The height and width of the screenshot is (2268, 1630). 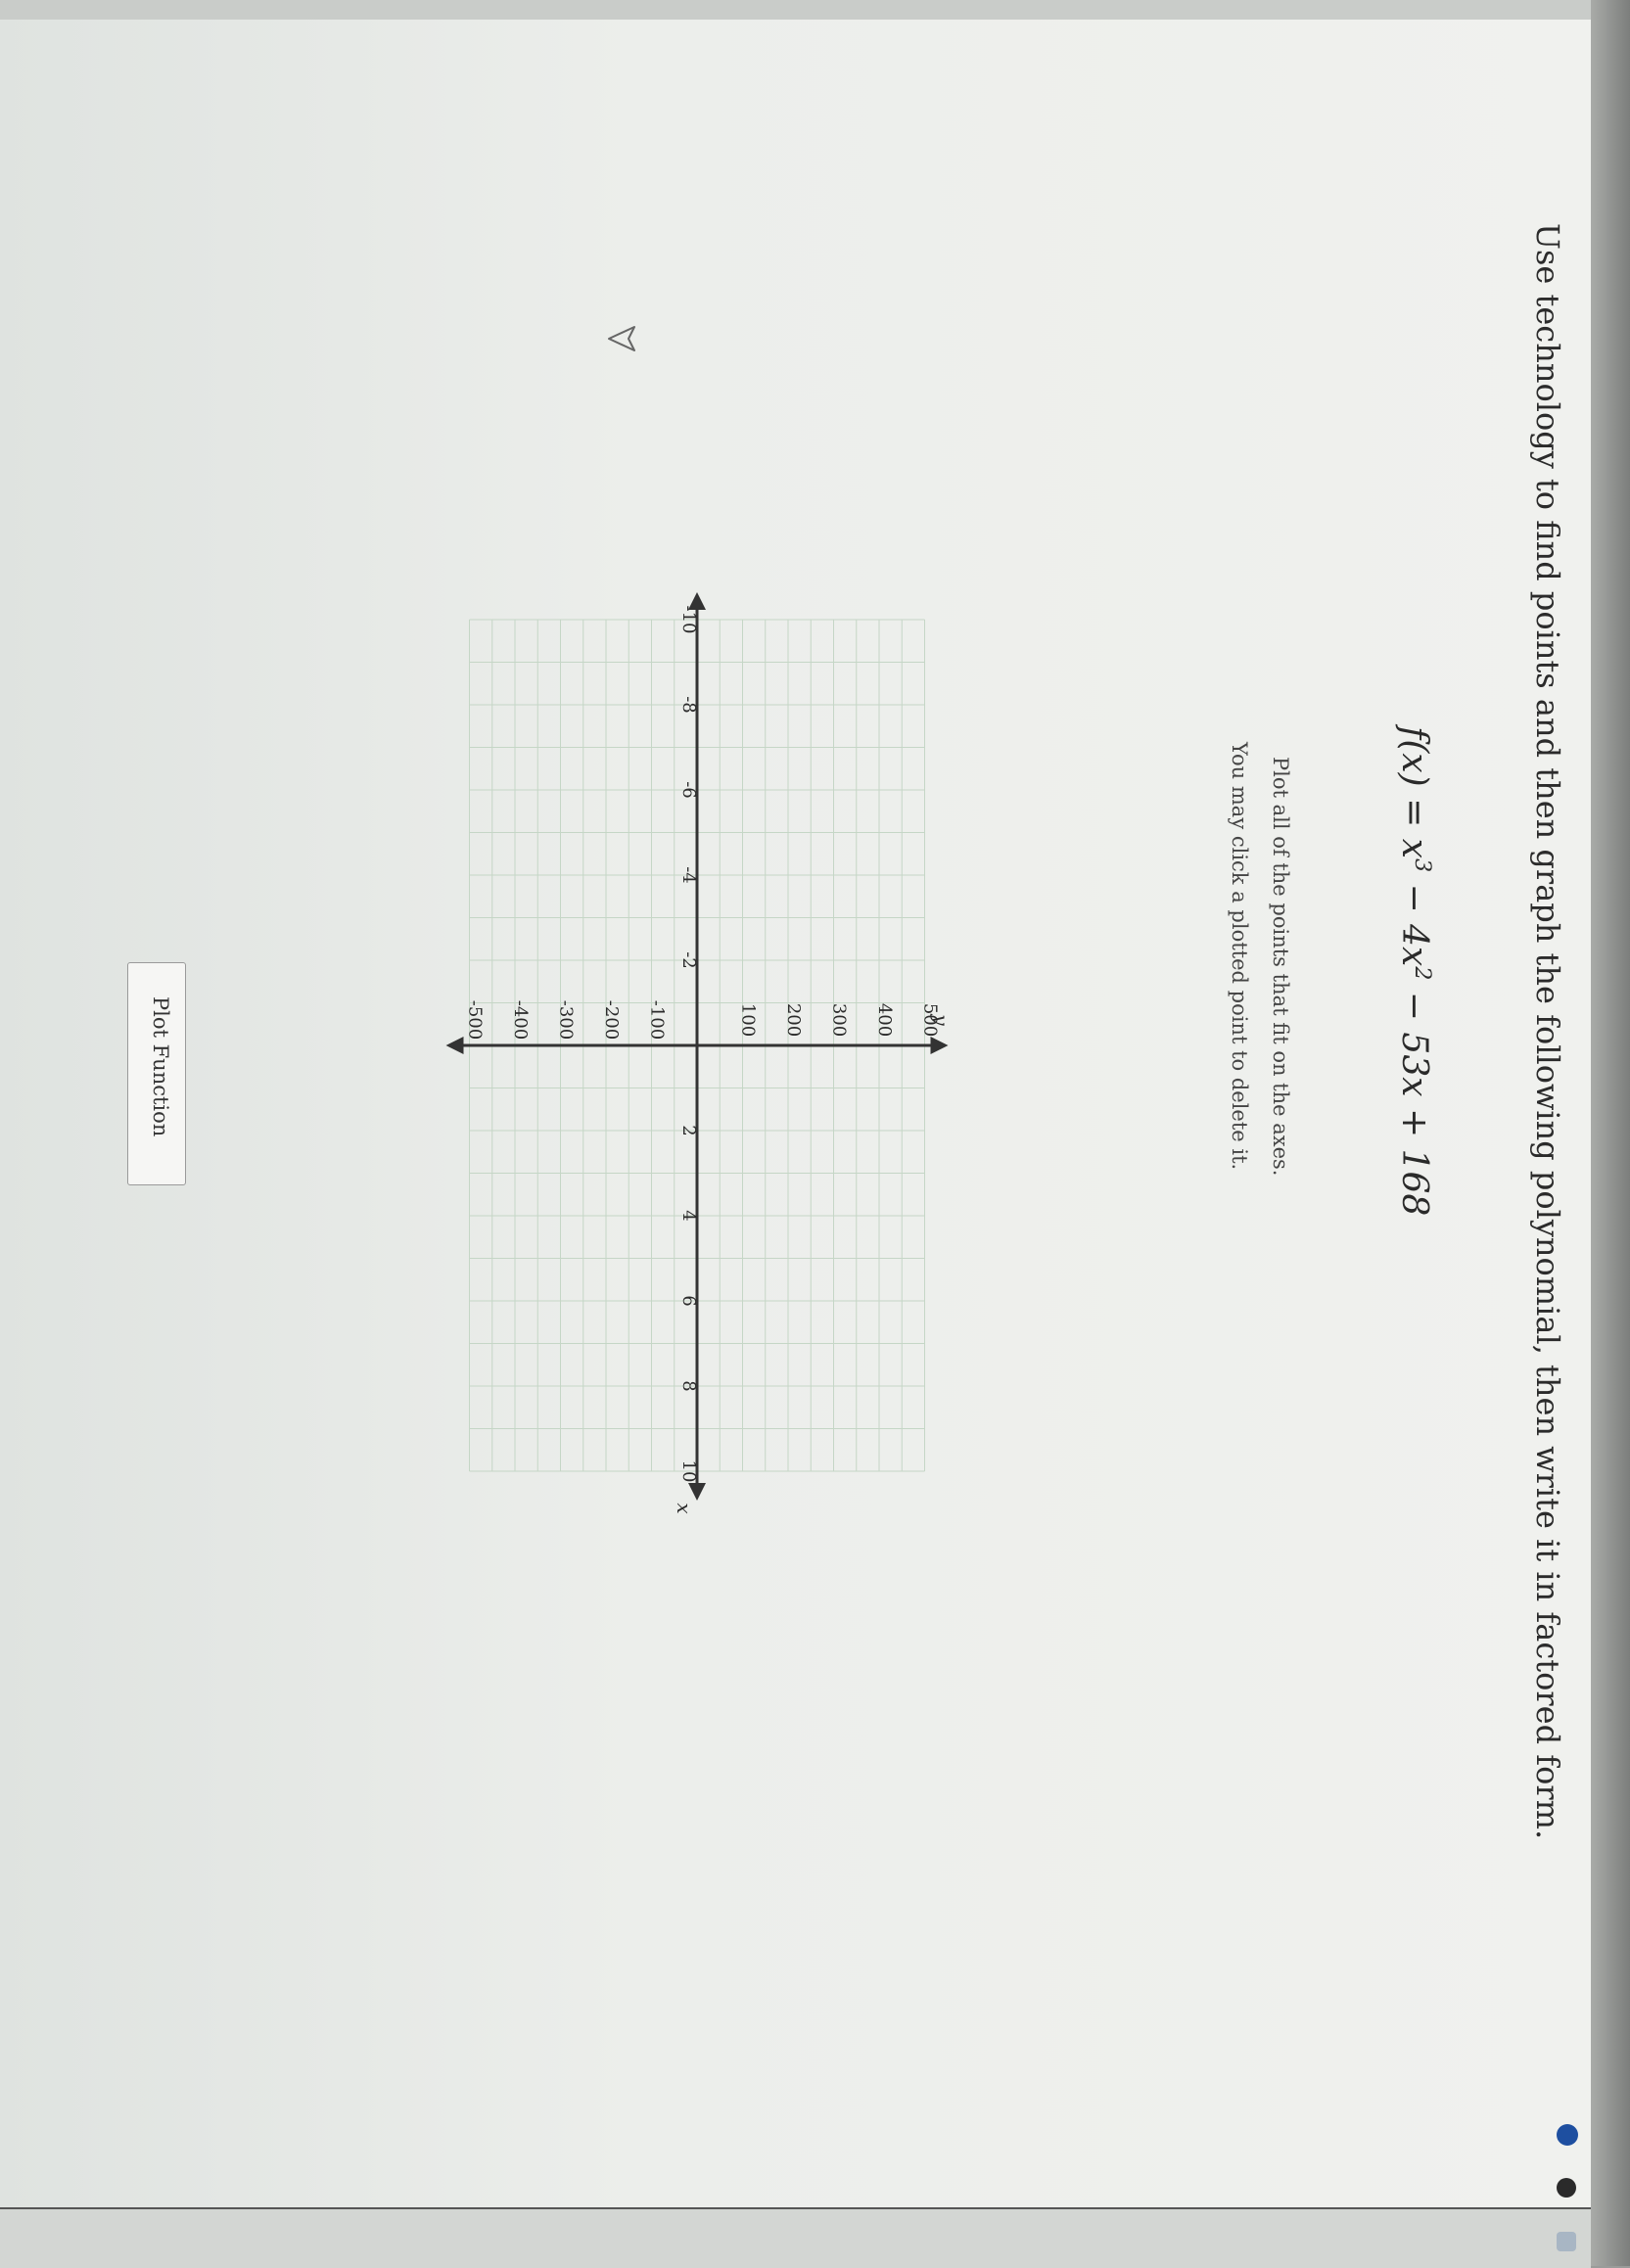 I want to click on x-tick-label: 10, so click(x=689, y=1471).